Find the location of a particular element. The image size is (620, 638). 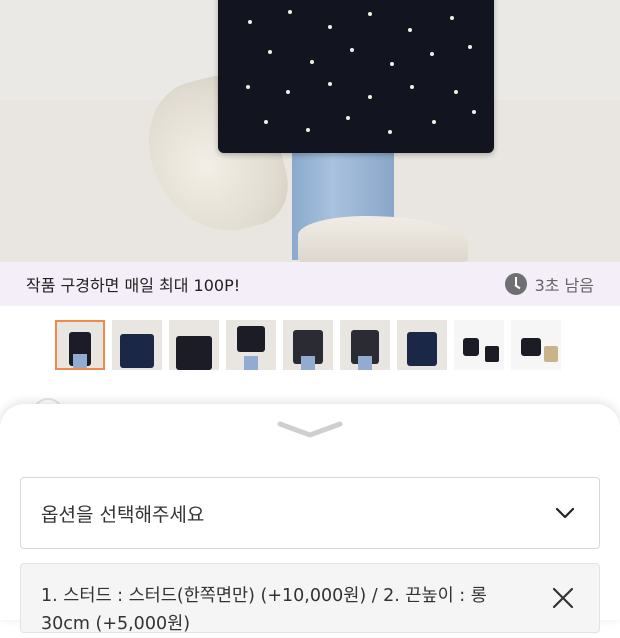

thumbnail-strip is located at coordinates (308, 345).